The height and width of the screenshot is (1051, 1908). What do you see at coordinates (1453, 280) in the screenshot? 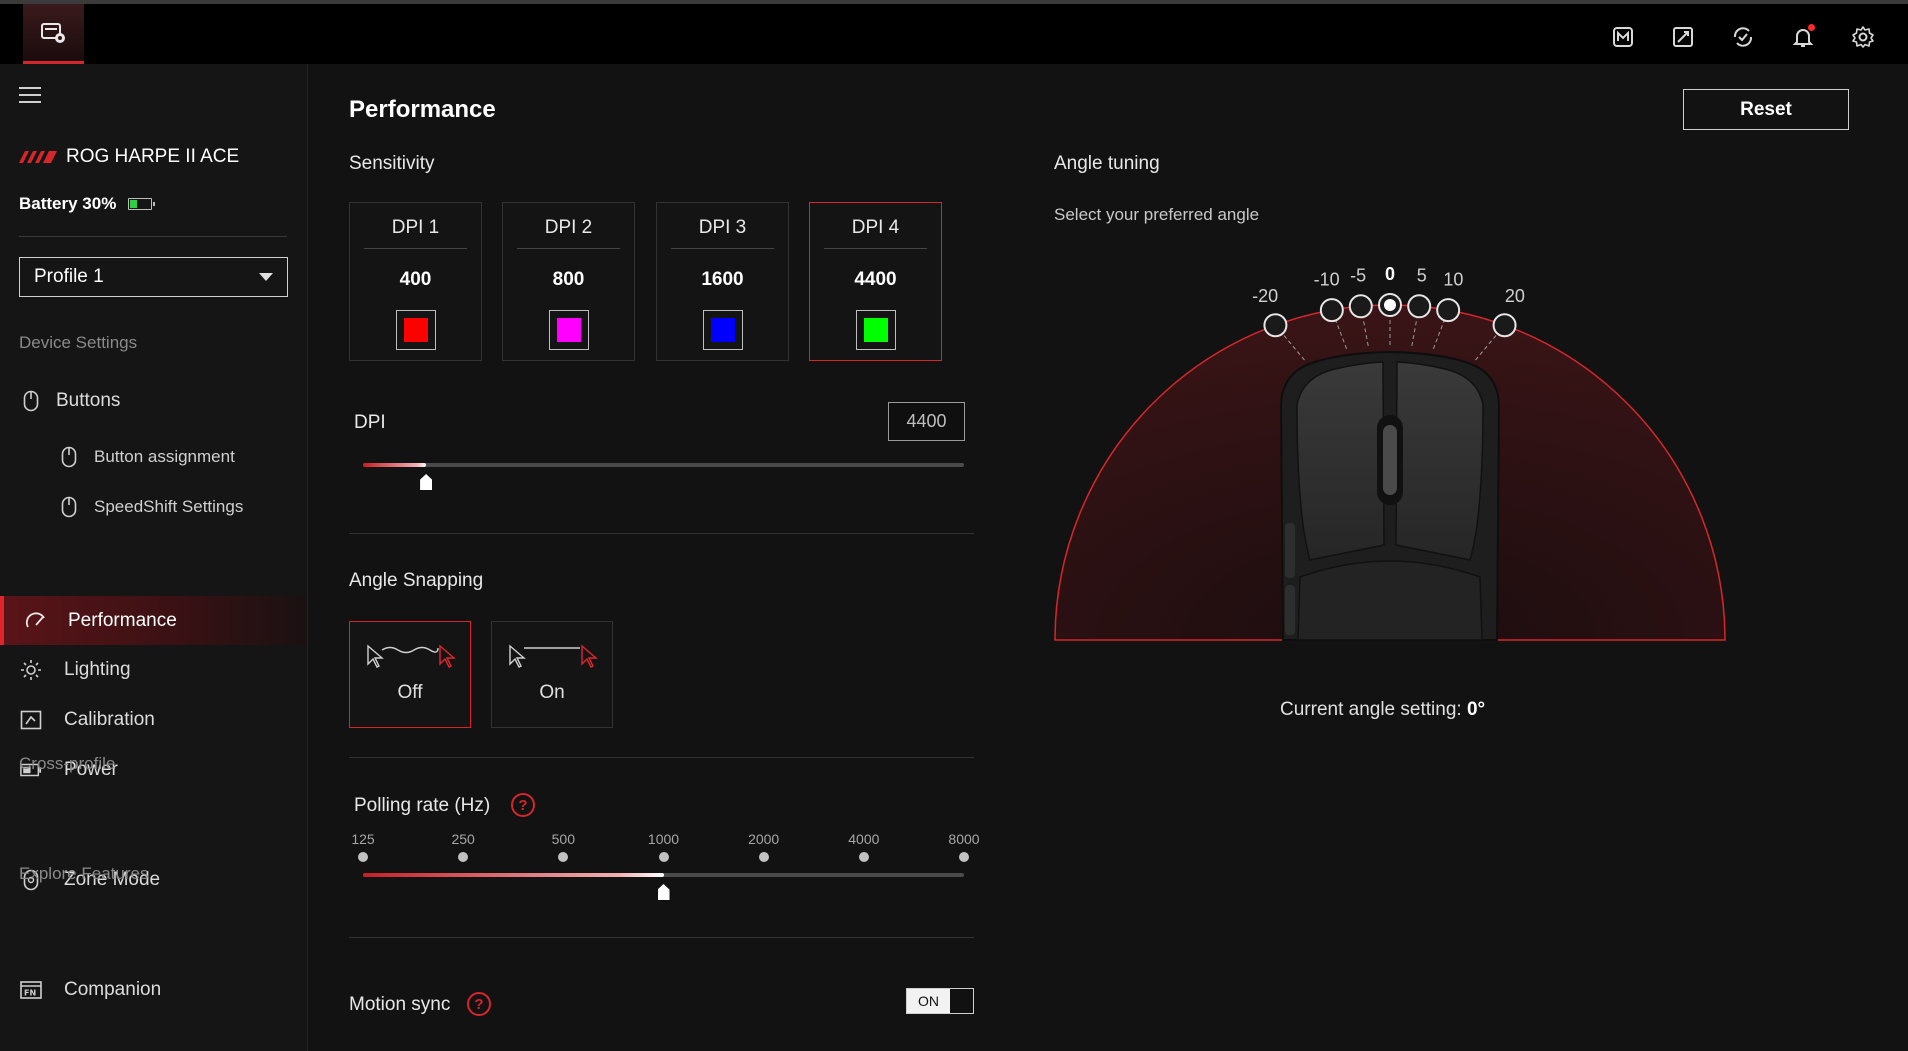
I see `angle-option-label: 10` at bounding box center [1453, 280].